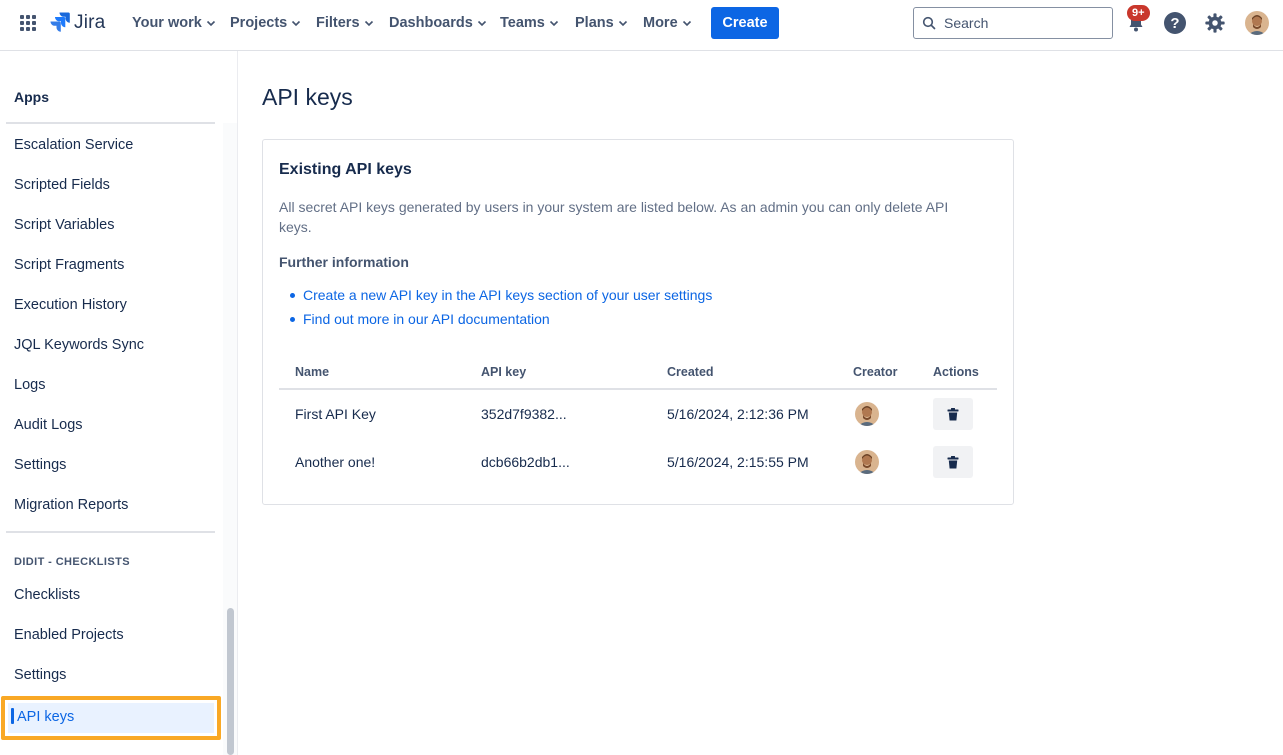  Describe the element at coordinates (60, 22) in the screenshot. I see `jira-logo-icon` at that location.